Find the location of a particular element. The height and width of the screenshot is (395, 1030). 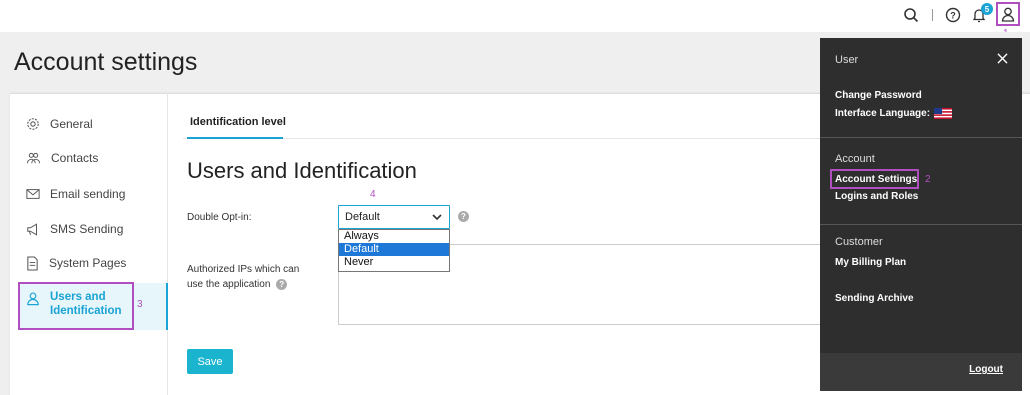

user-icon is located at coordinates (1008, 14).